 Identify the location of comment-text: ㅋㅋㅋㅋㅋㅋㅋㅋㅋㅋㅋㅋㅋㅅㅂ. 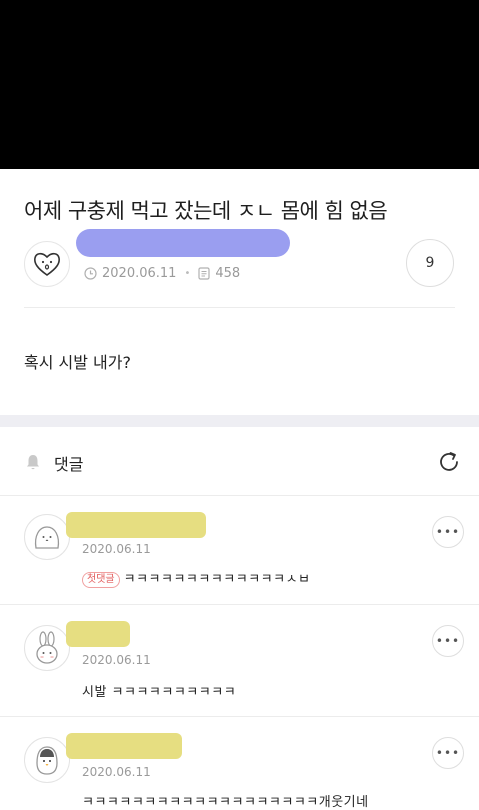
(217, 579).